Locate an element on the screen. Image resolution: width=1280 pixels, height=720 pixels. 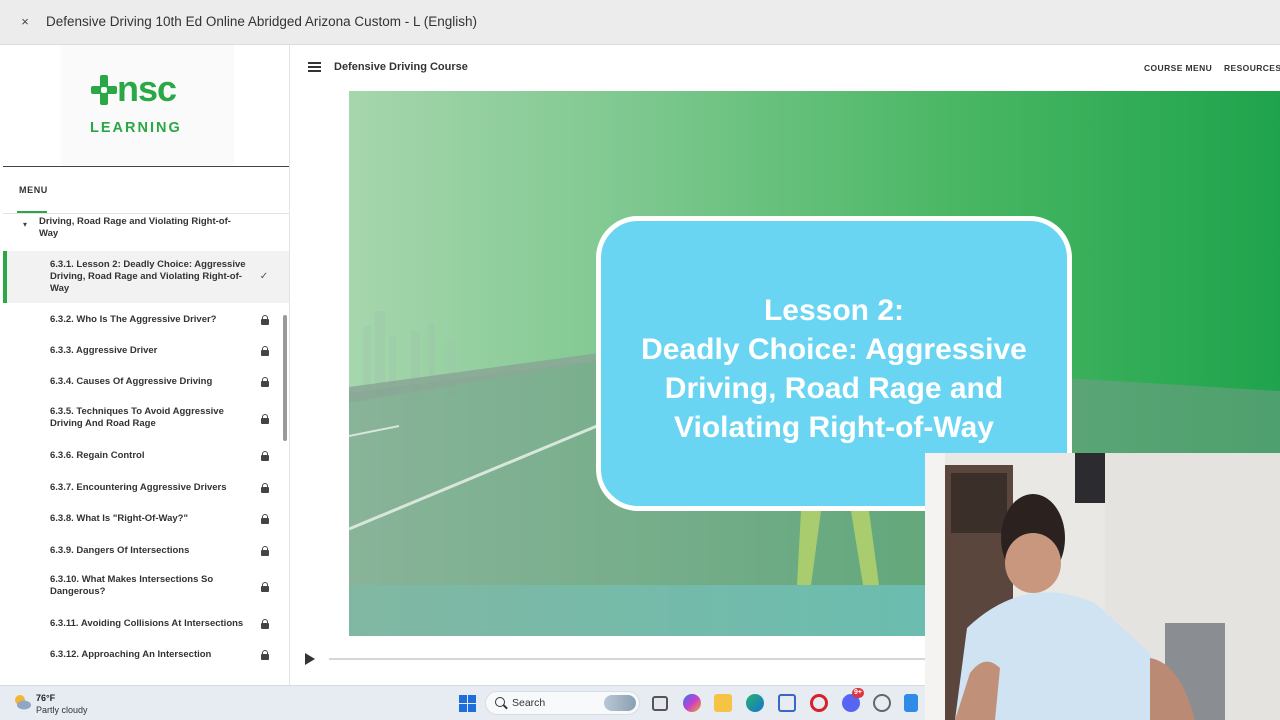
lesson-label: 6.3.6. Regain Control is located at coordinates (97, 455).